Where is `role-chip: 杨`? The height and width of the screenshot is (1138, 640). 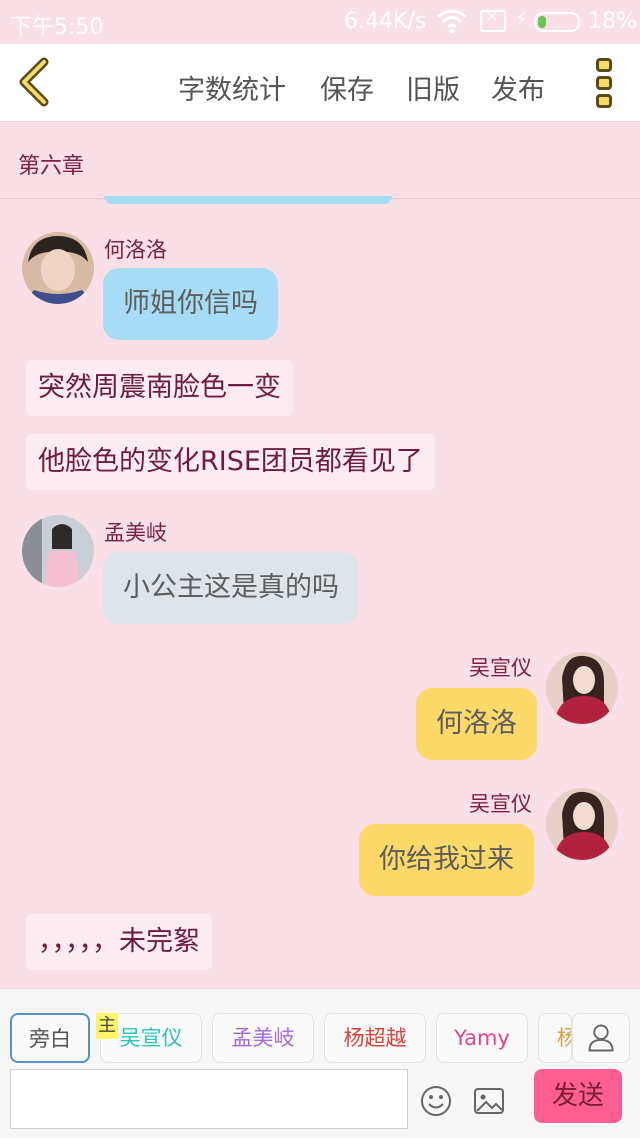 role-chip: 杨 is located at coordinates (555, 1038).